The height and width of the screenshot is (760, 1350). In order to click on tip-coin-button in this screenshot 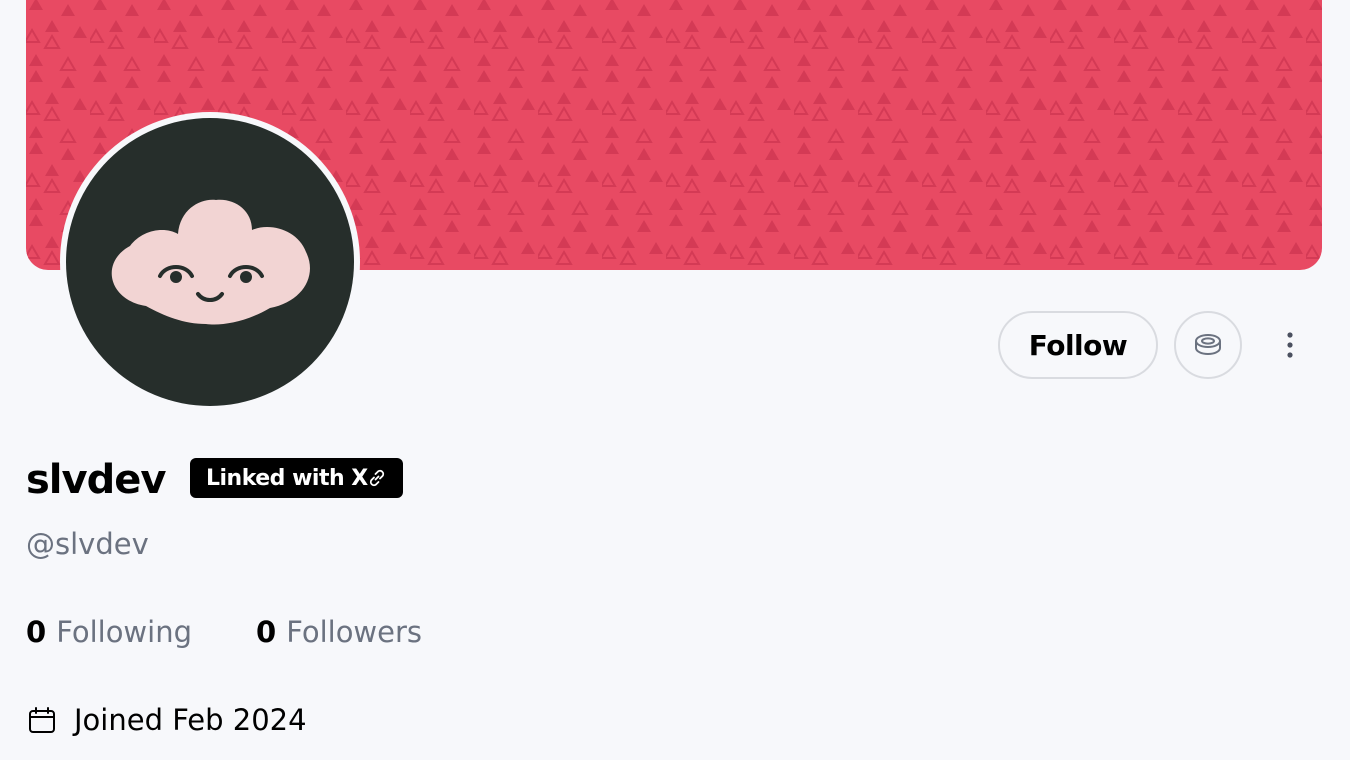, I will do `click(1208, 345)`.